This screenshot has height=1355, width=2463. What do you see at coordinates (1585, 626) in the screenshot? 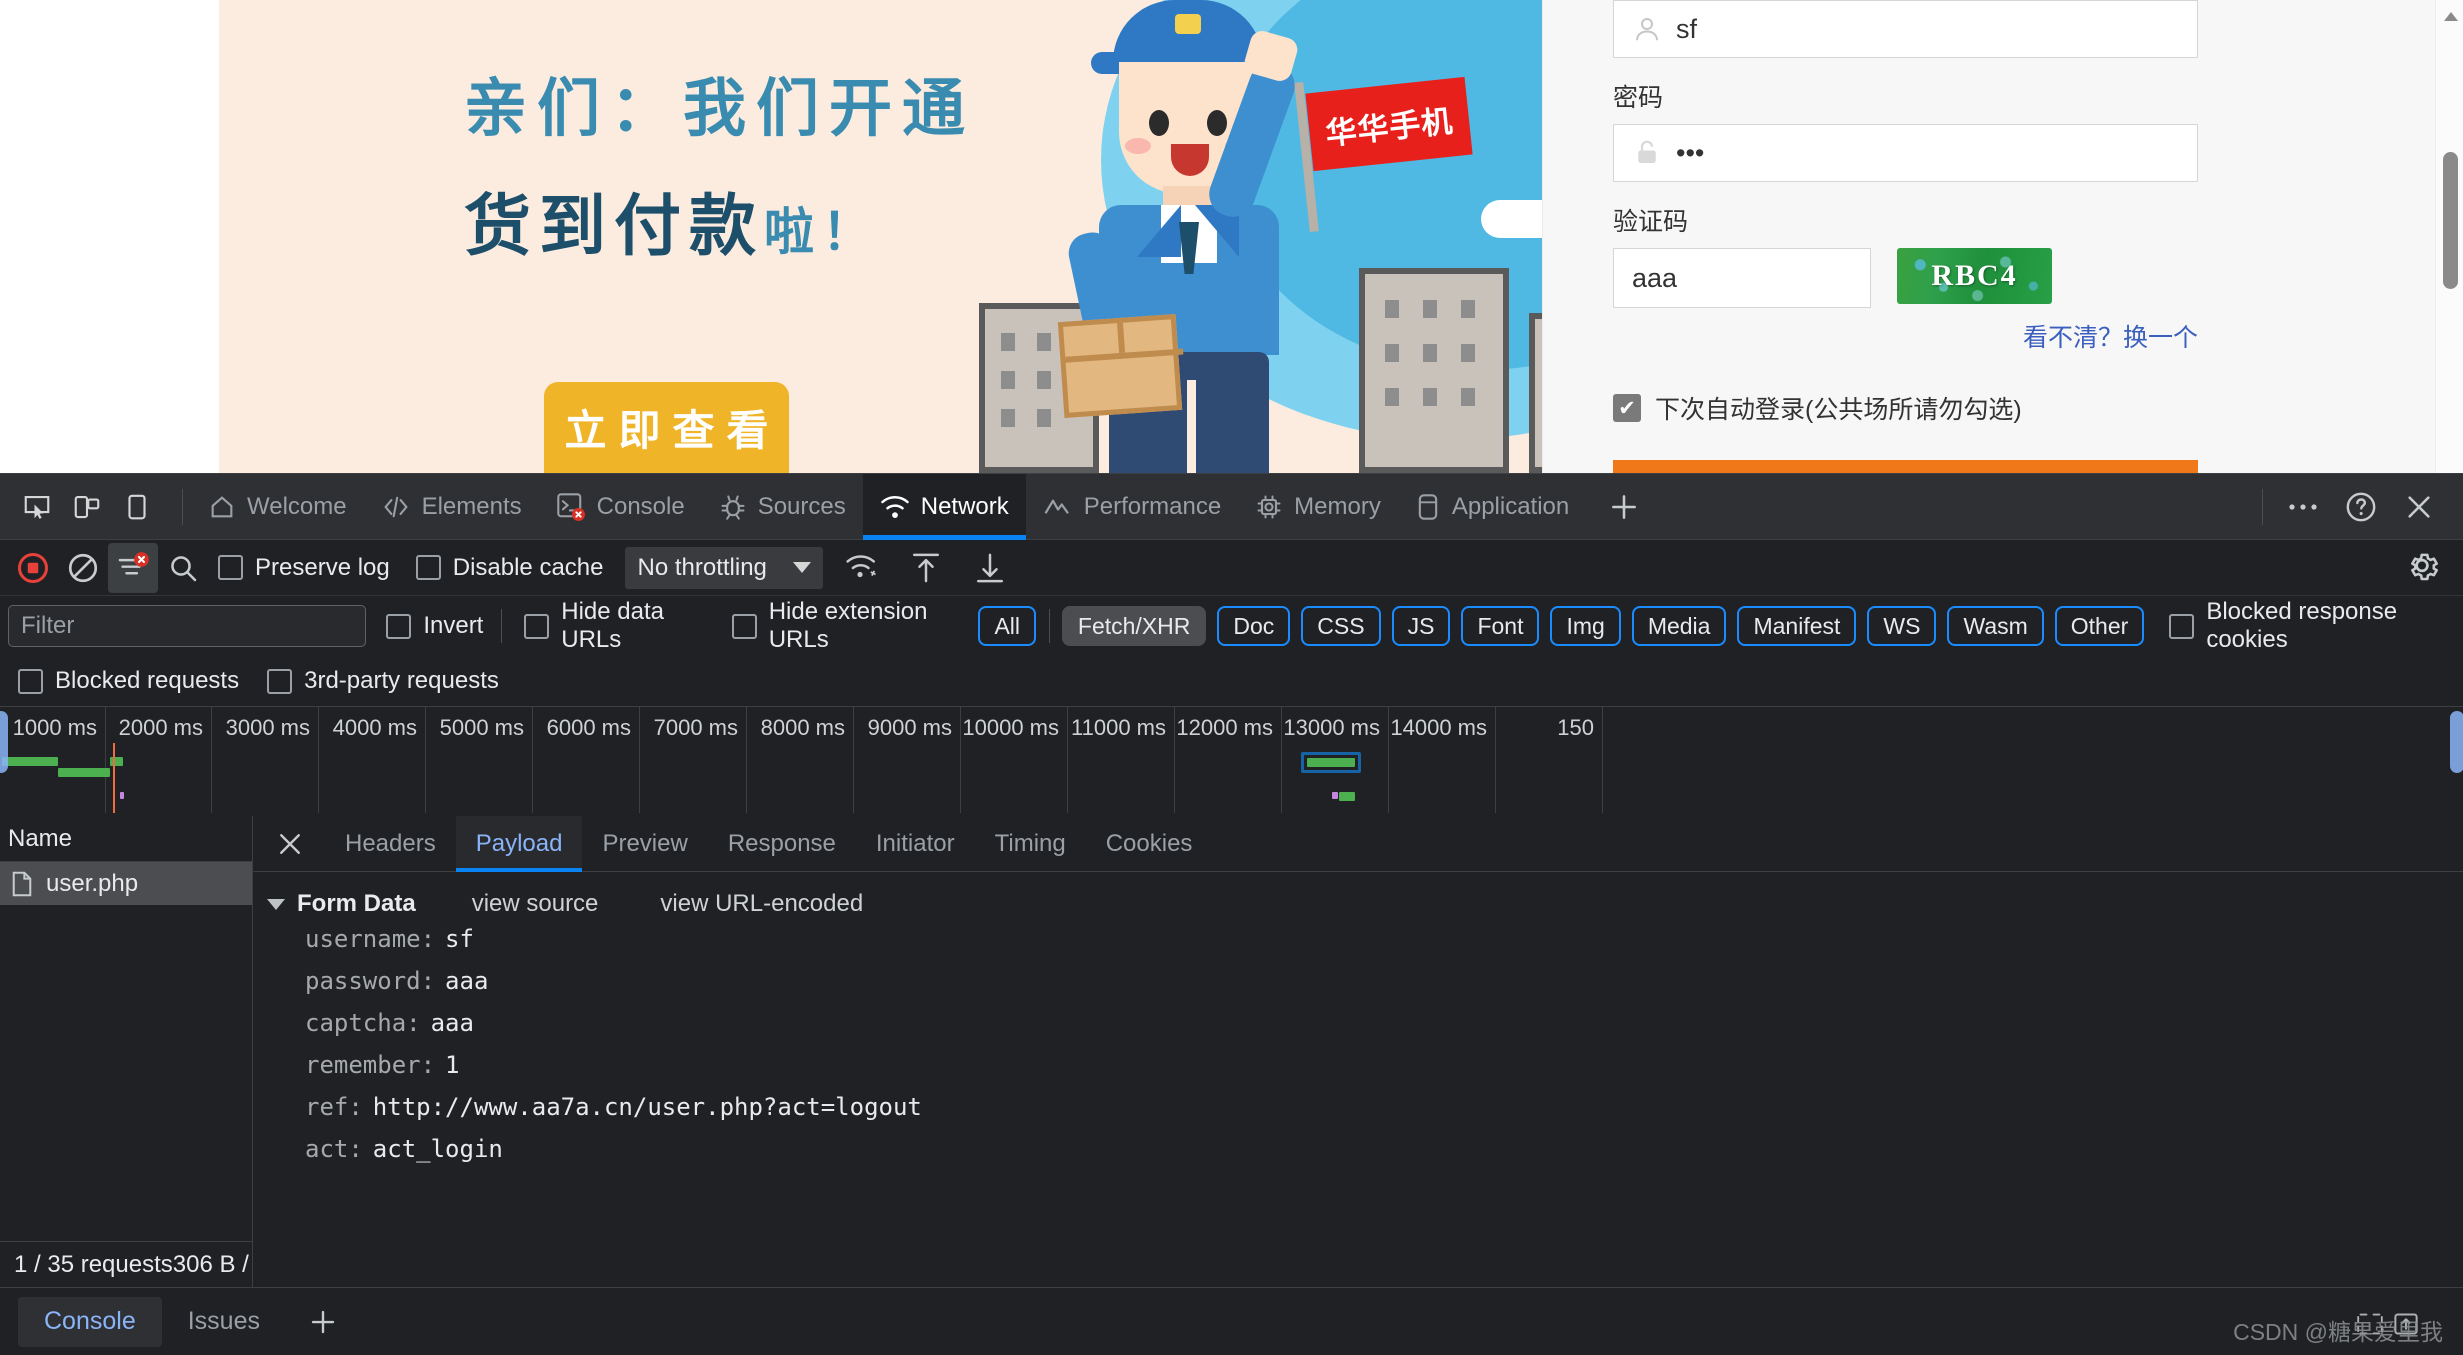
I see `filter-chip-img: Img` at bounding box center [1585, 626].